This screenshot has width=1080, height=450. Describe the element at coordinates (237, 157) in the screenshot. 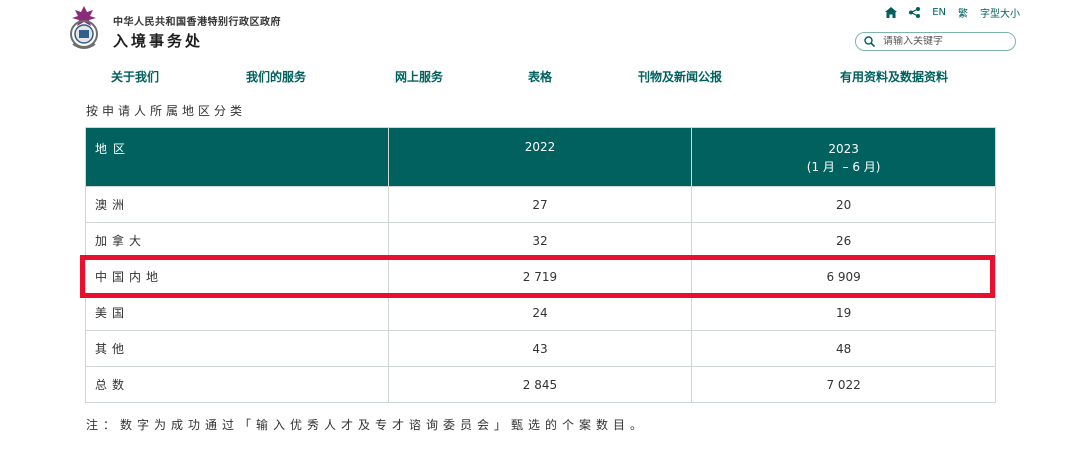

I see `header-region: 地区` at that location.